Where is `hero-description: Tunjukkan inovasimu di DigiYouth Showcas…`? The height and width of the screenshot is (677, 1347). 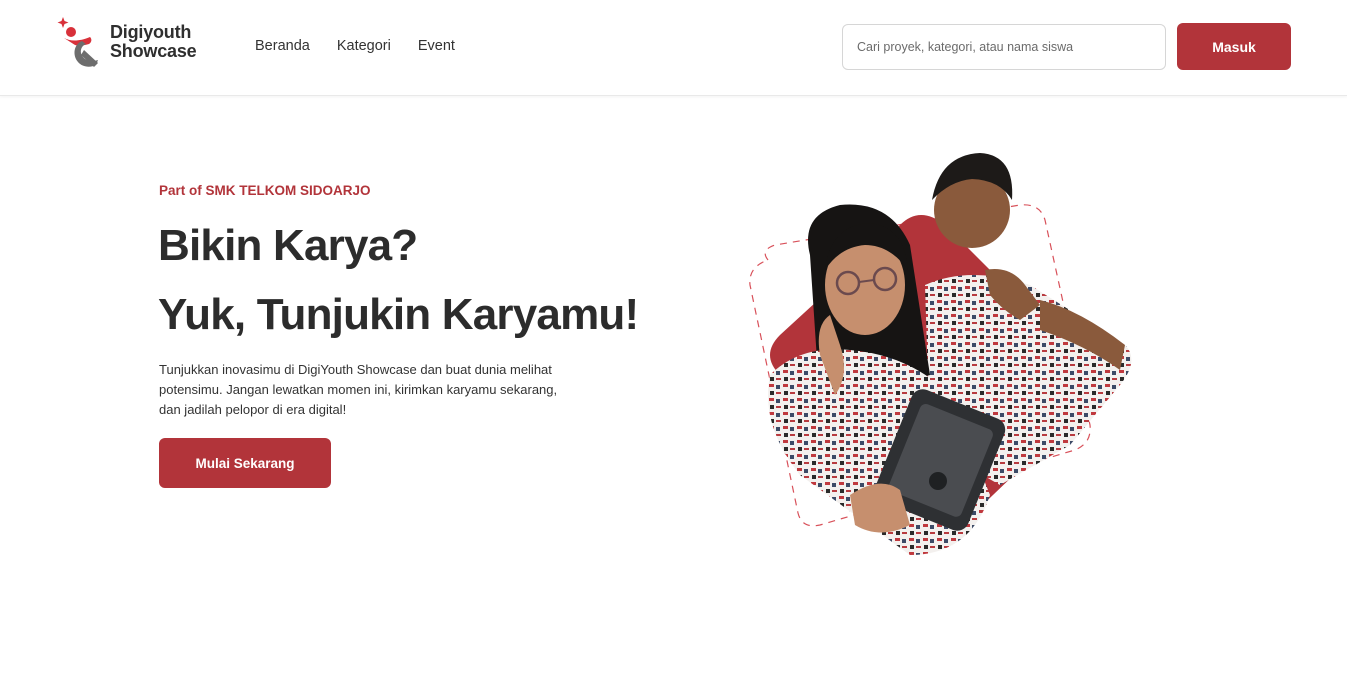
hero-description: Tunjukkan inovasimu di DigiYouth Showcas… is located at coordinates (358, 389).